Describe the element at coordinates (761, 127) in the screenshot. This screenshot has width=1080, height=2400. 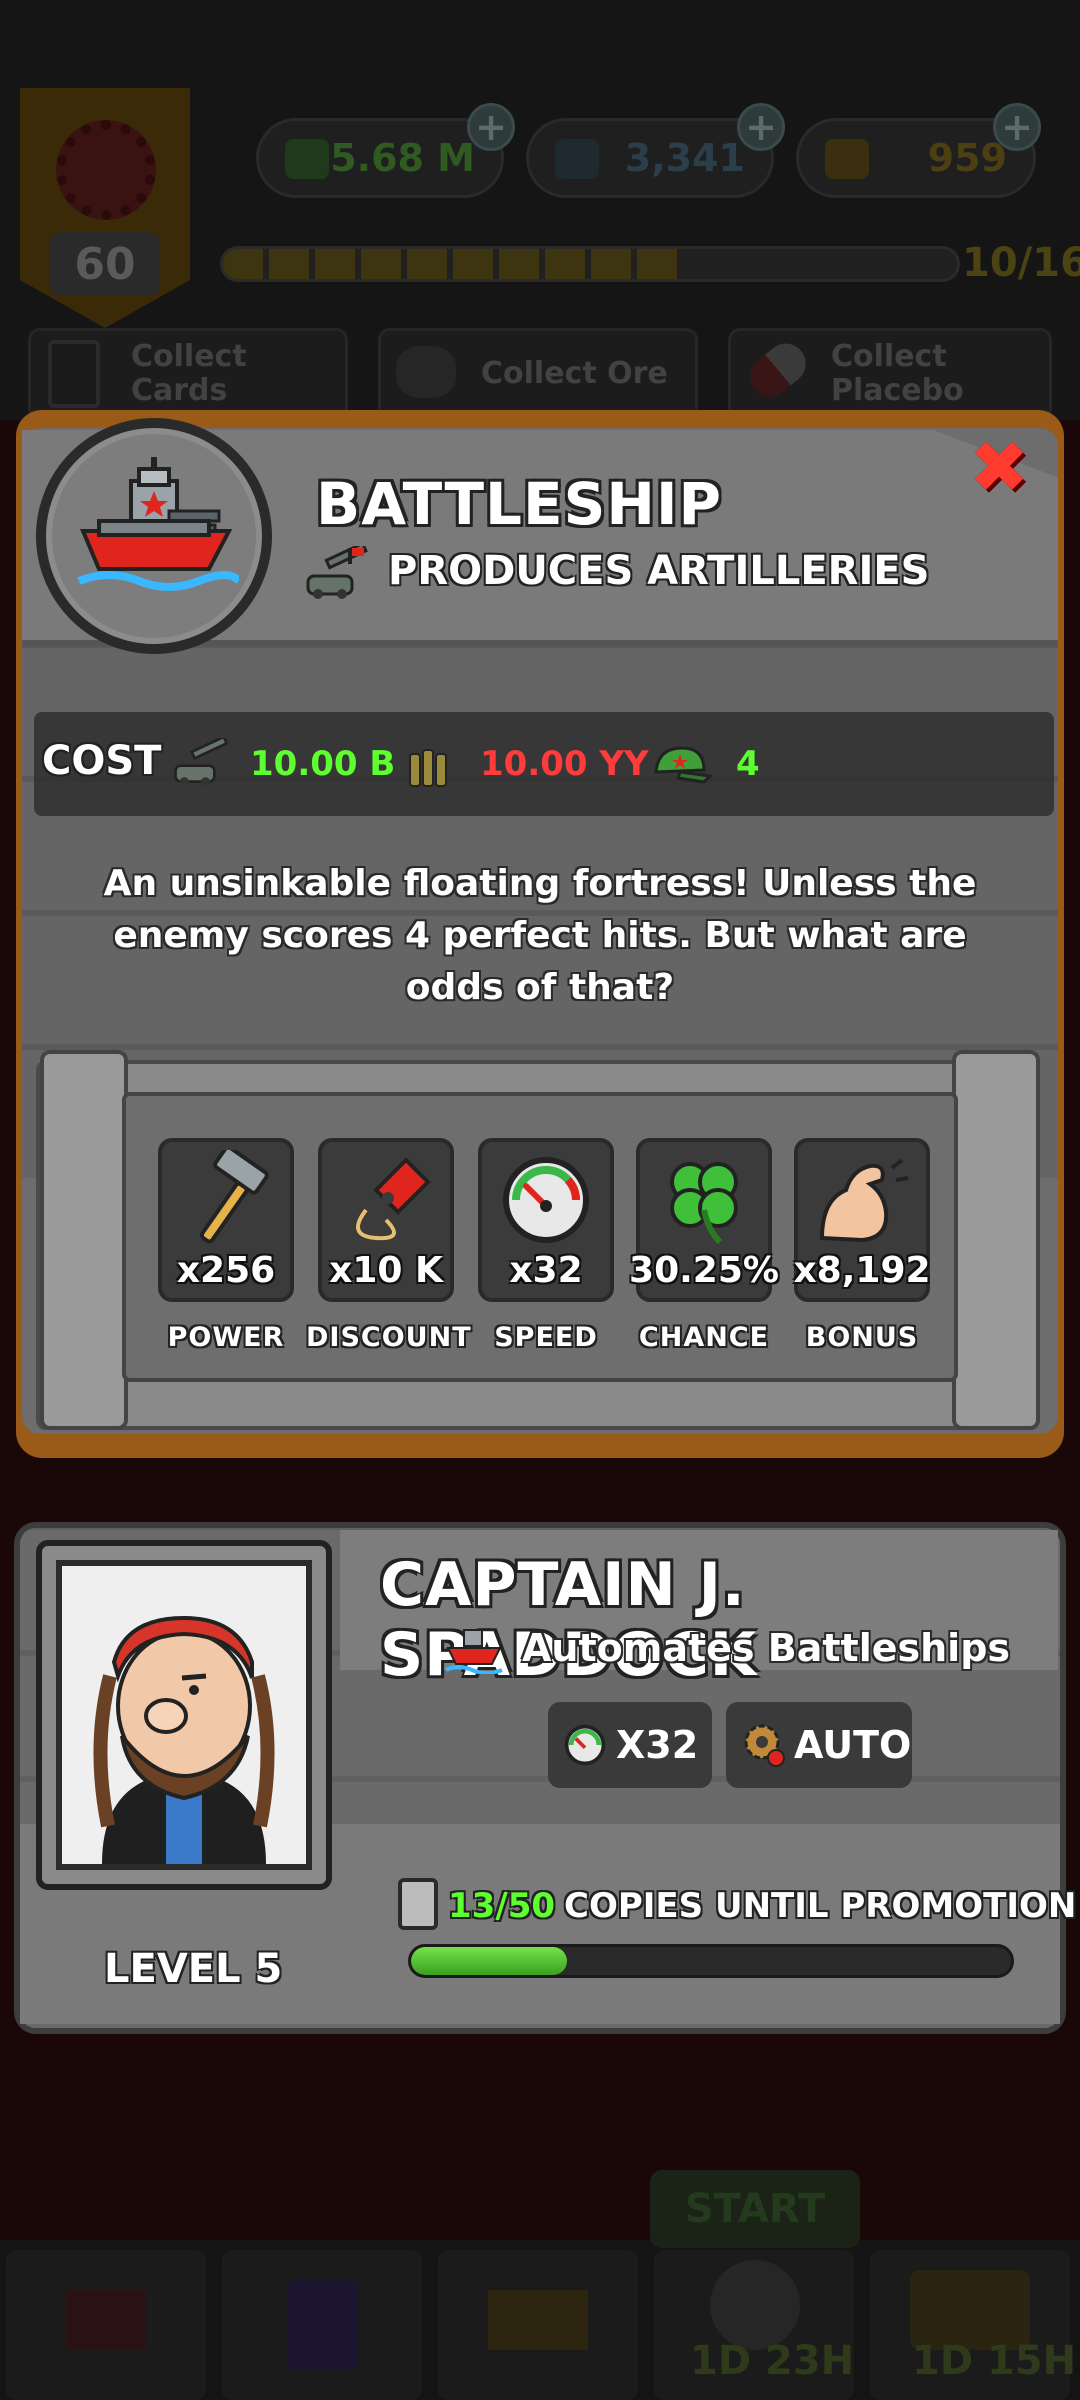
I see `add-science-icon: +` at that location.